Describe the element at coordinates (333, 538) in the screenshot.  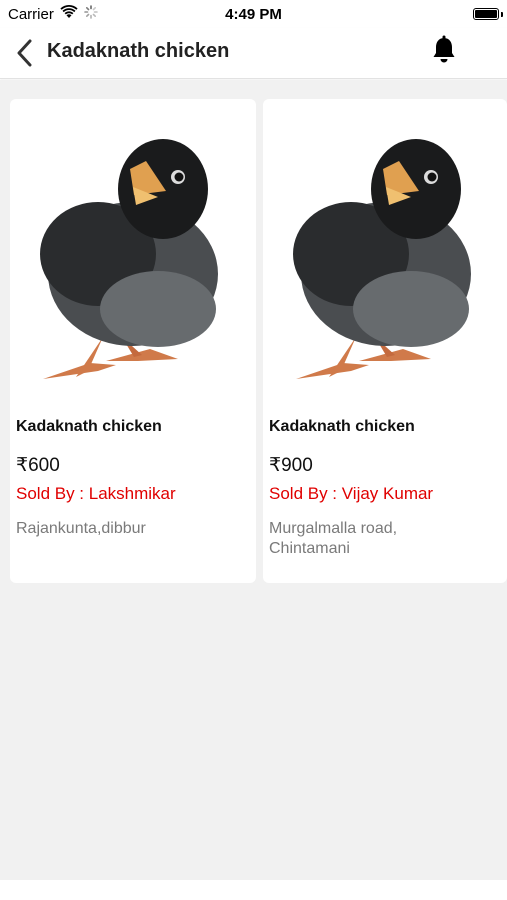
I see `product-location: Murgalmalla road, Chintamani` at that location.